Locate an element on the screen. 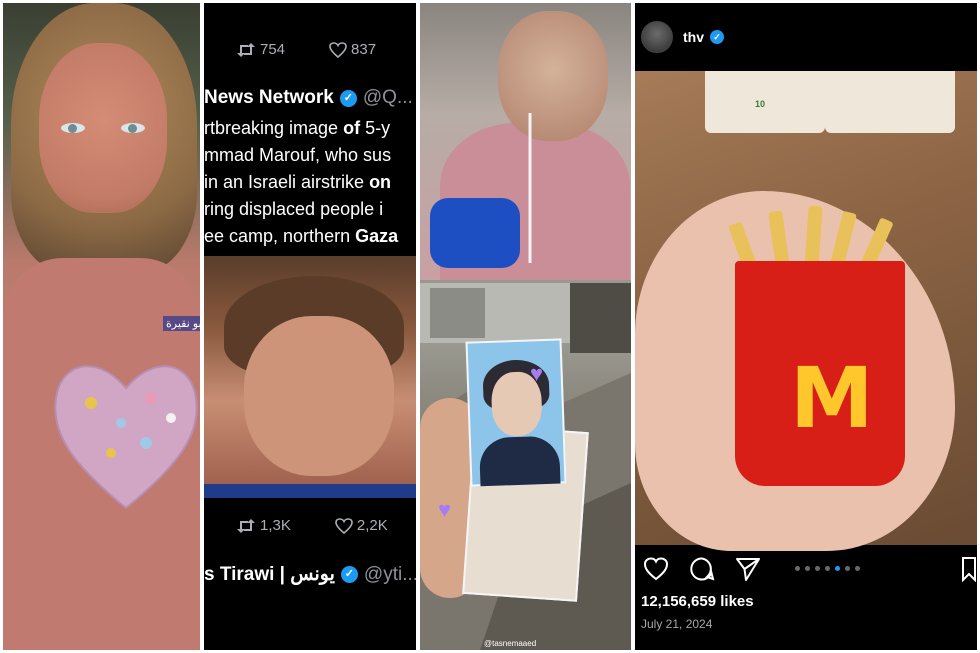 The height and width of the screenshot is (653, 980). carousel-indicator is located at coordinates (827, 568).